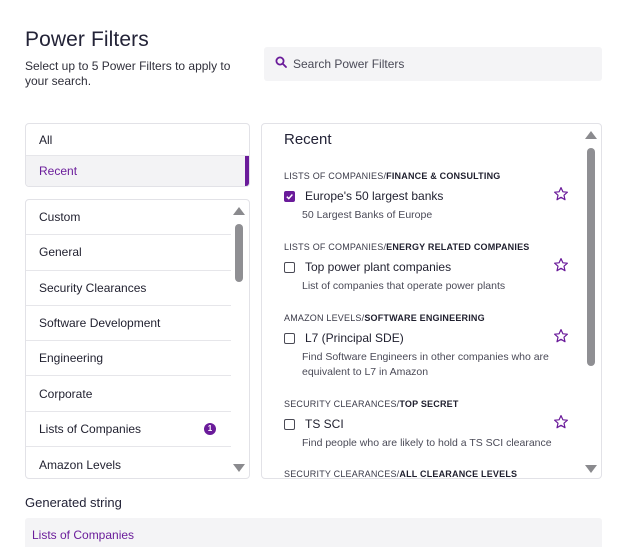 The image size is (627, 547). I want to click on category-item-lists-of-companies: Lists of Companies 1, so click(128, 430).